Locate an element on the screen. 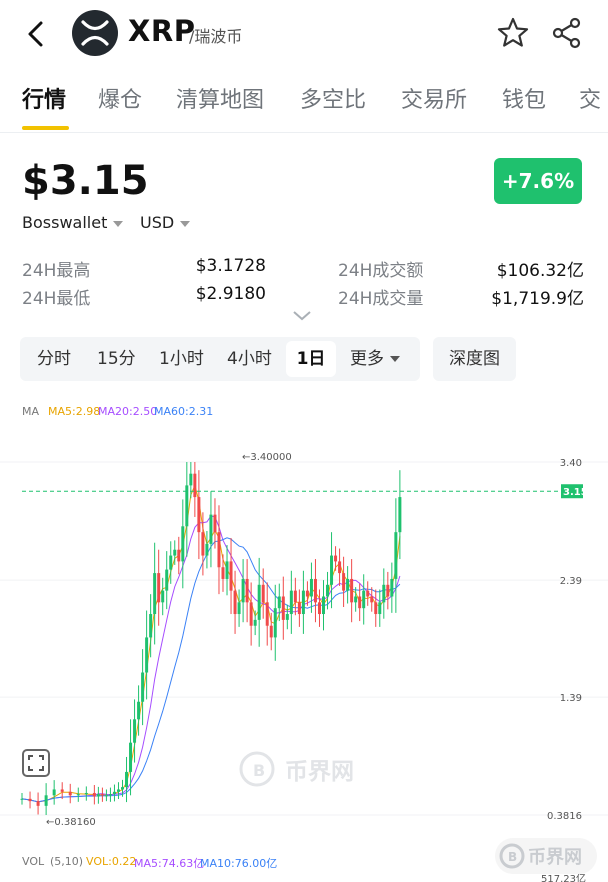 The width and height of the screenshot is (608, 882). vol-legend-ma5: MA5:74.63亿 is located at coordinates (169, 863).